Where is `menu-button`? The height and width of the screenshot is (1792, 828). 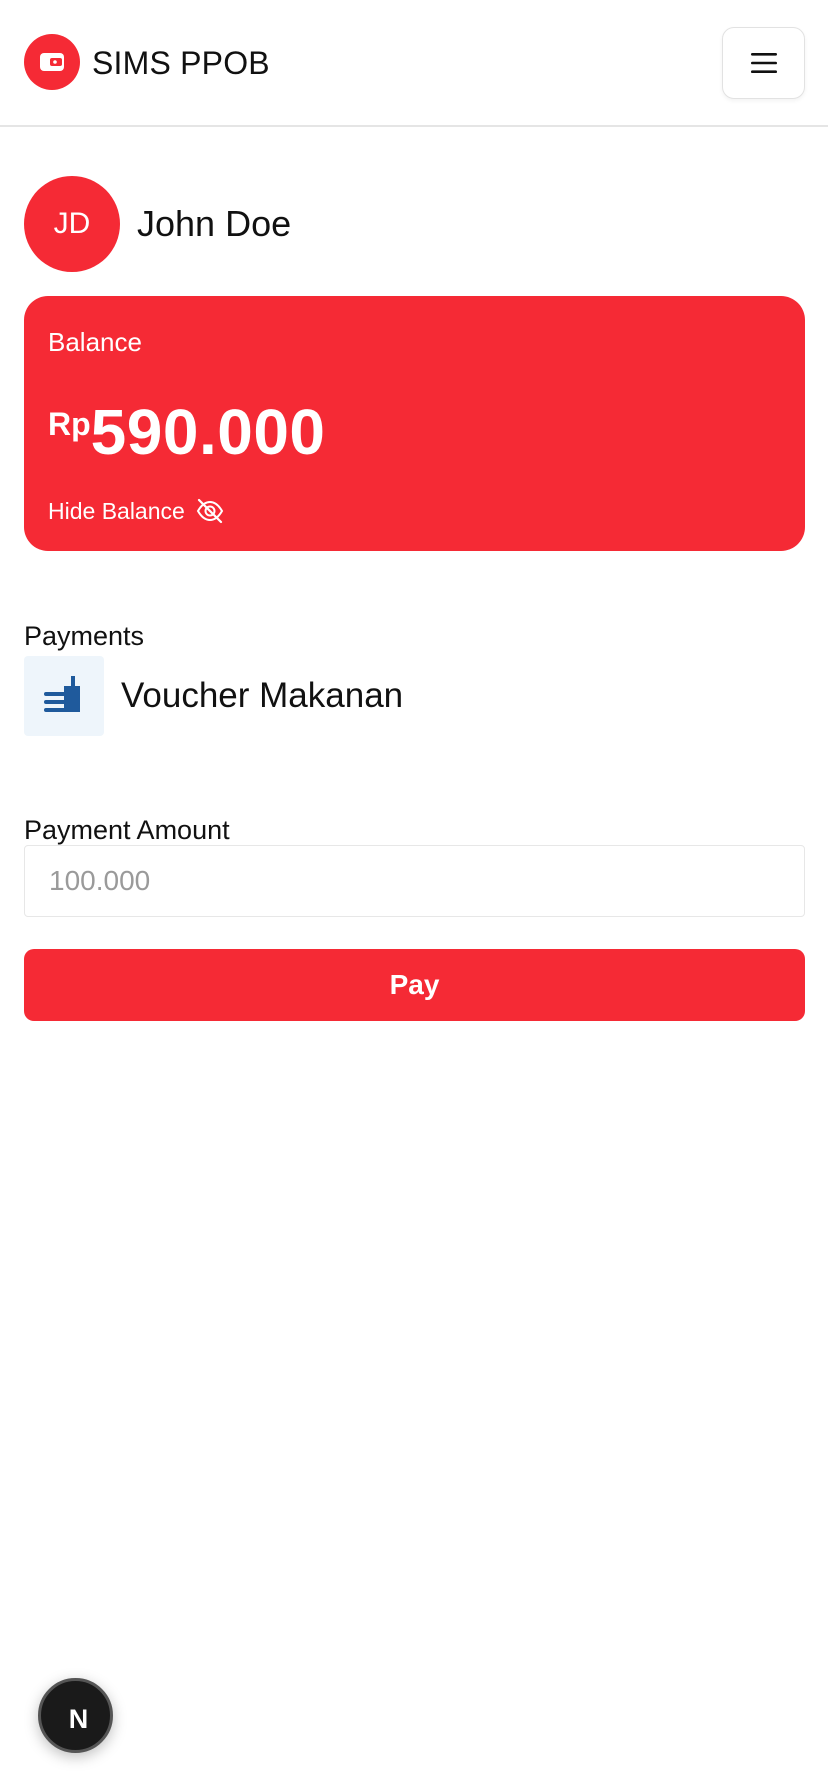
menu-button is located at coordinates (763, 63).